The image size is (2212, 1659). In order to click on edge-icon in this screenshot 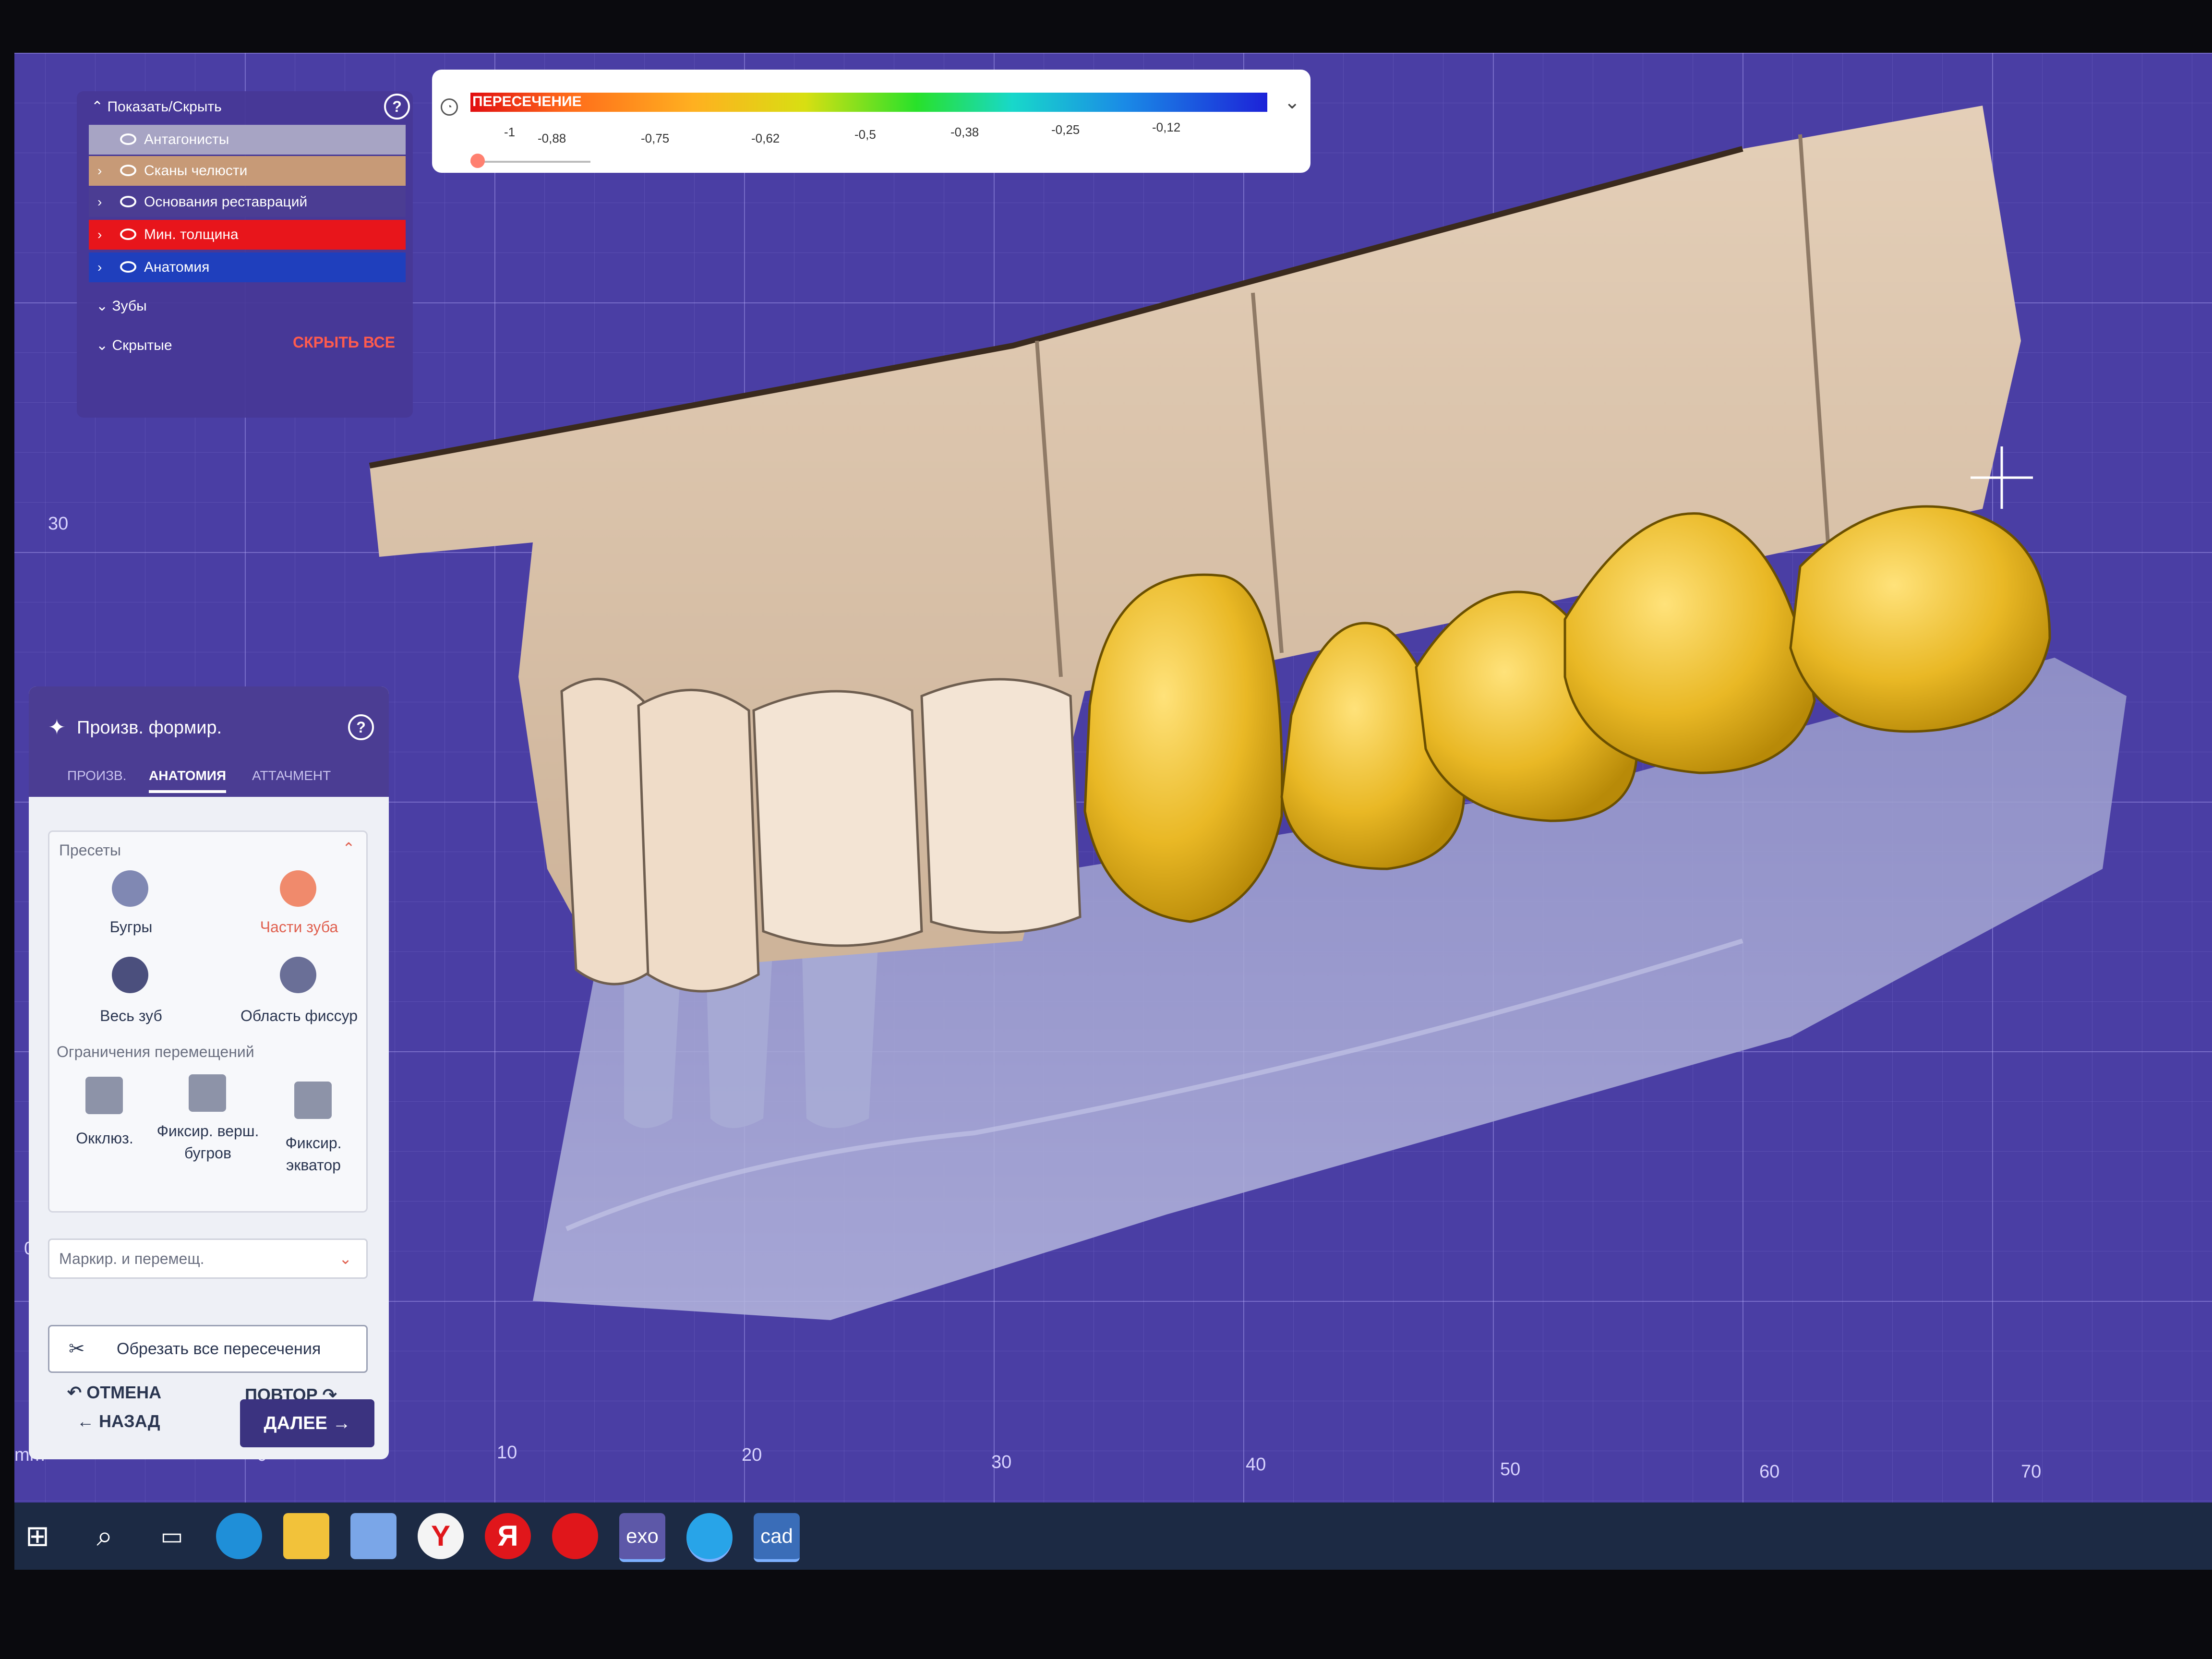, I will do `click(239, 1536)`.